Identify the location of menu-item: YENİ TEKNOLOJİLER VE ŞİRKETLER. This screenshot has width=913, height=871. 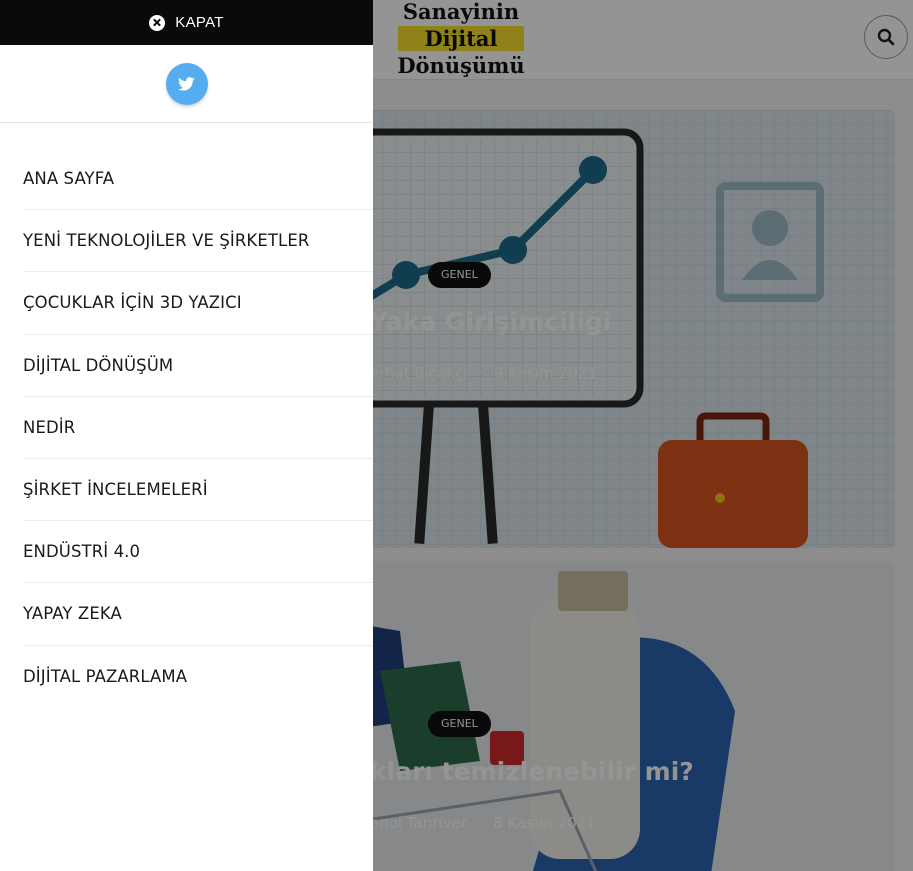
(198, 241).